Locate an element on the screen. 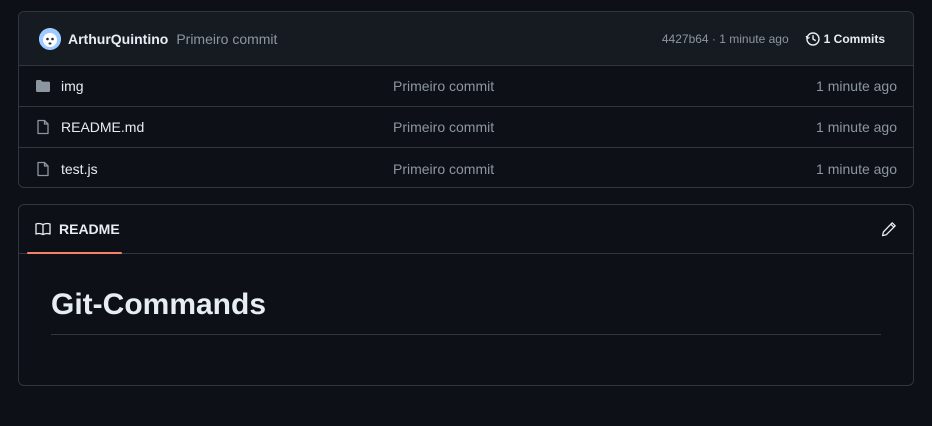 The height and width of the screenshot is (426, 932). commit-meta: 4427b64 · 1 minute ago is located at coordinates (725, 39).